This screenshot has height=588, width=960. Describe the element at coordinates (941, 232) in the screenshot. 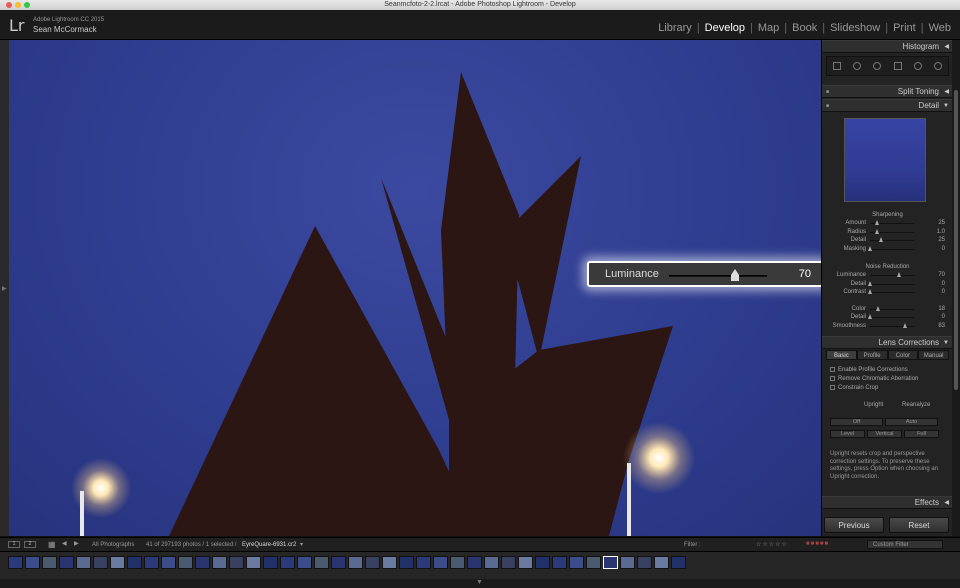

I see `slider-value: 1.0` at that location.